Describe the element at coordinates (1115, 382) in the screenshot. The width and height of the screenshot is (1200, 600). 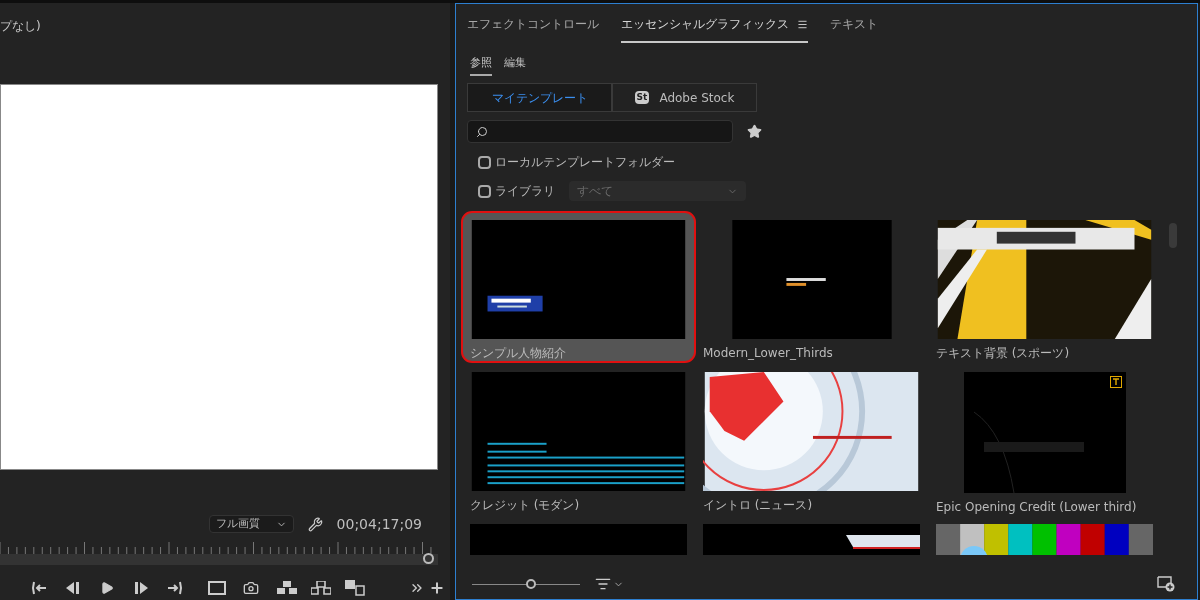
I see `font-warning-icon` at that location.